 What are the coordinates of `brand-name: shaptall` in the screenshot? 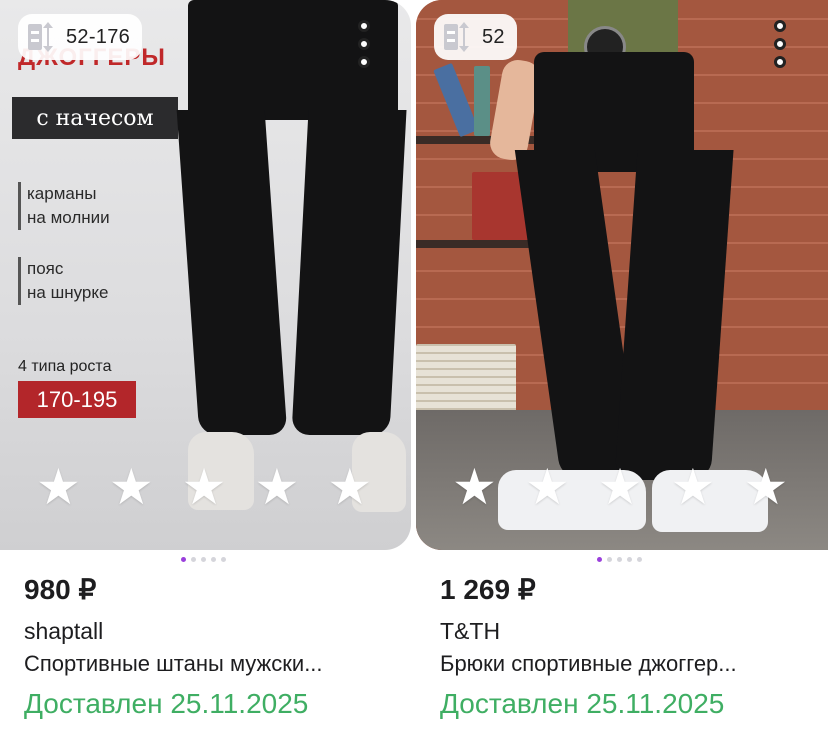 It's located at (63, 631).